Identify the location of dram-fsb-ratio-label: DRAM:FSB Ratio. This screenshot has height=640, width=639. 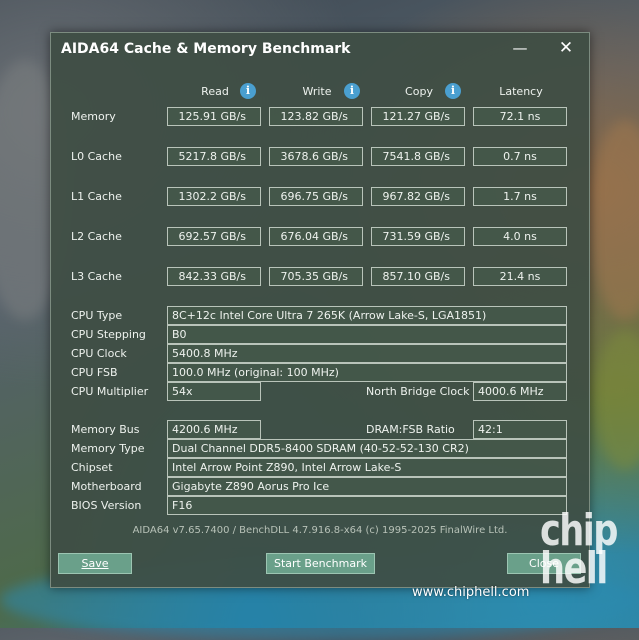
(410, 429).